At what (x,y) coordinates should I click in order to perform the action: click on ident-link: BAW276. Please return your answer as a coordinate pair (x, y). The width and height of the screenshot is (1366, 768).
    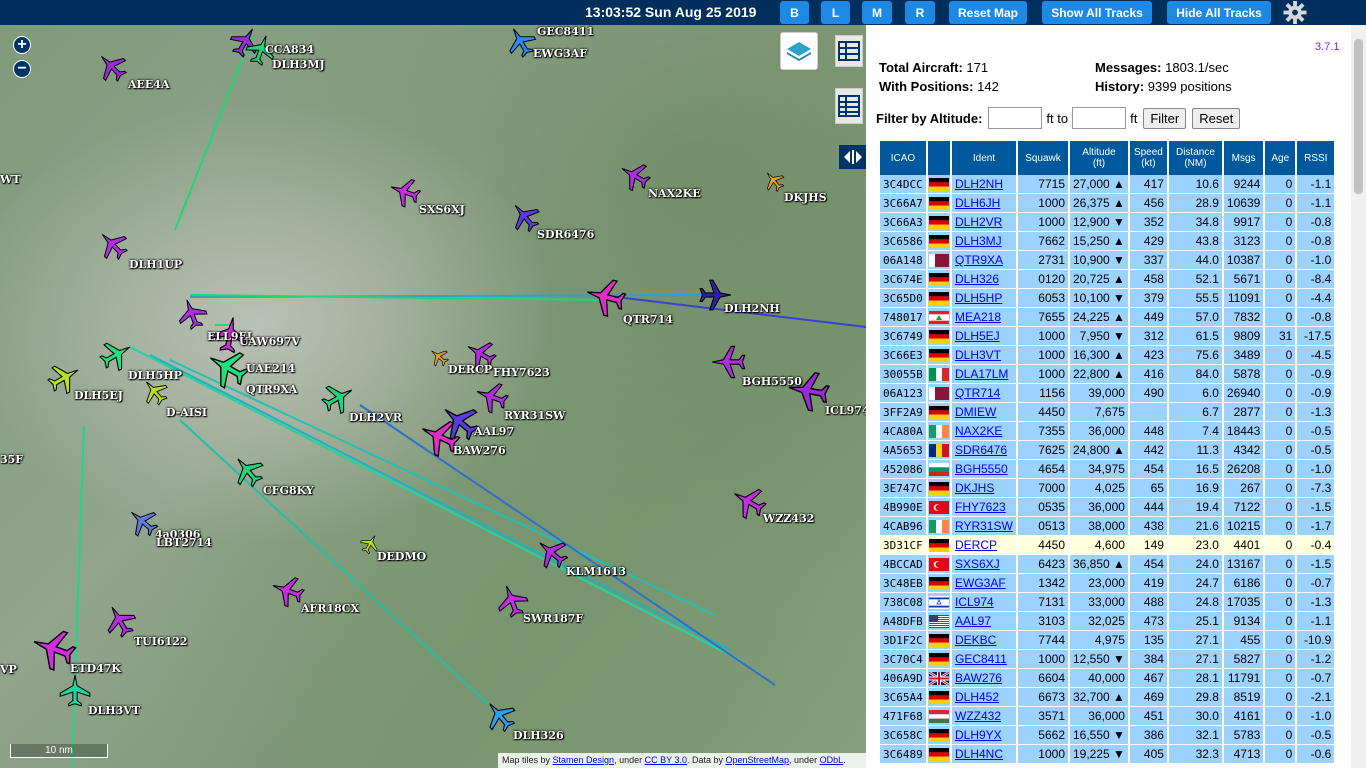
    Looking at the image, I should click on (978, 678).